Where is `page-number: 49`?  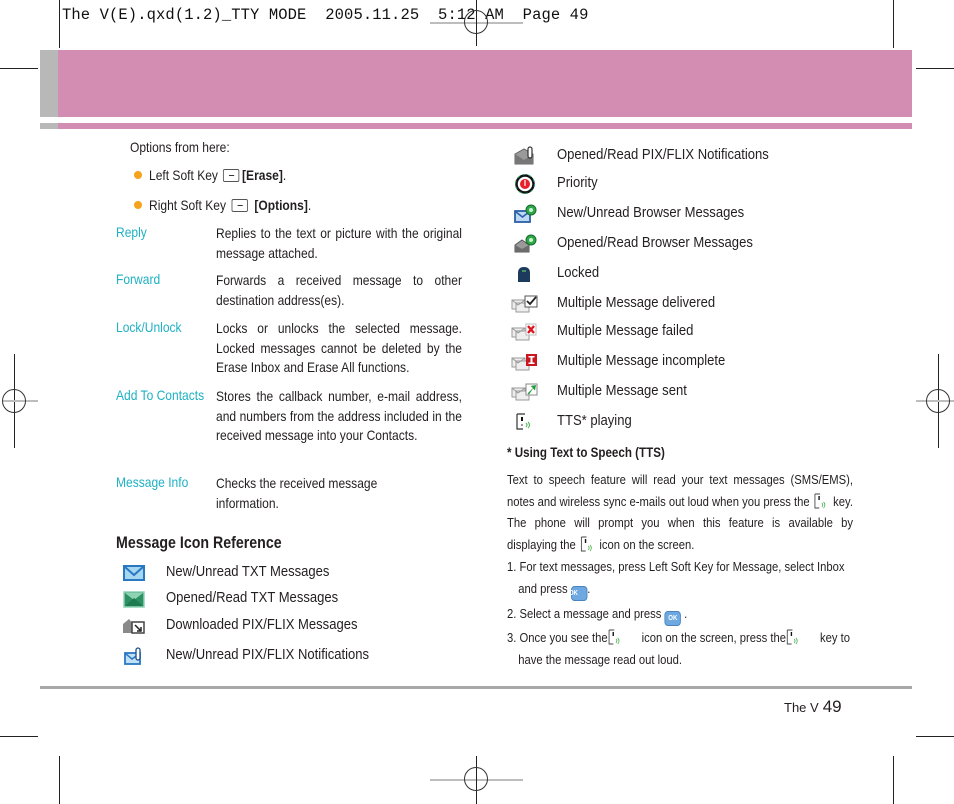 page-number: 49 is located at coordinates (832, 706).